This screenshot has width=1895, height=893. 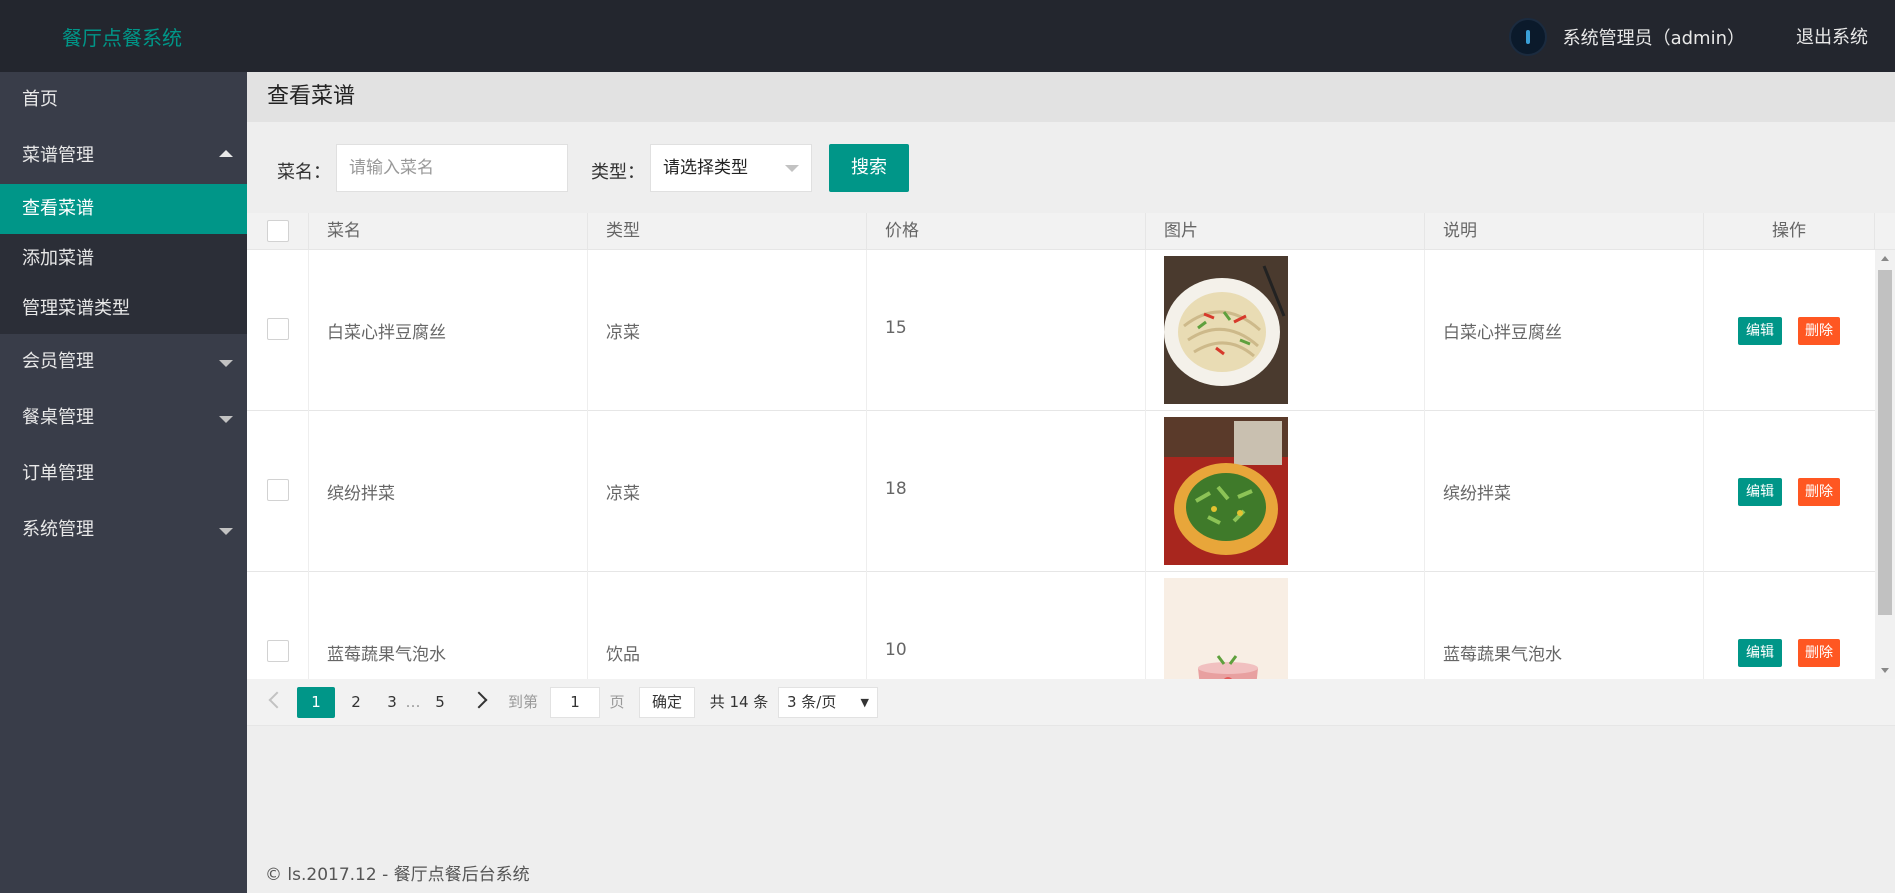 I want to click on chevron-up-icon, so click(x=226, y=153).